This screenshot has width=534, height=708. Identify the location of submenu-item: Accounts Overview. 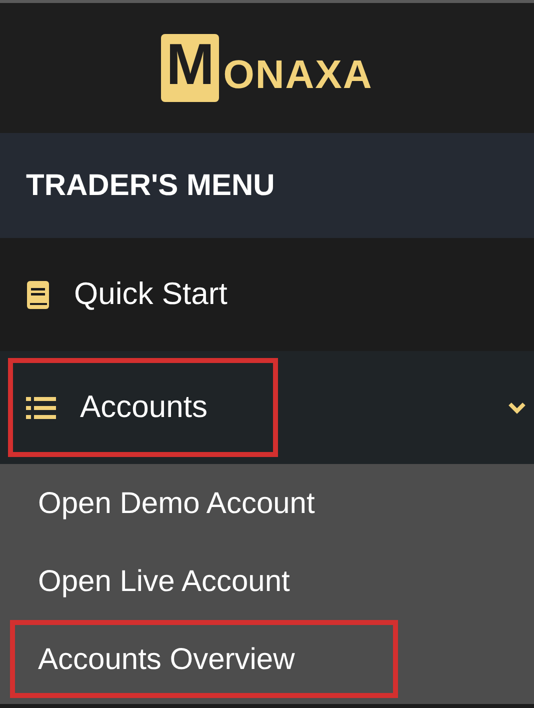
(204, 659).